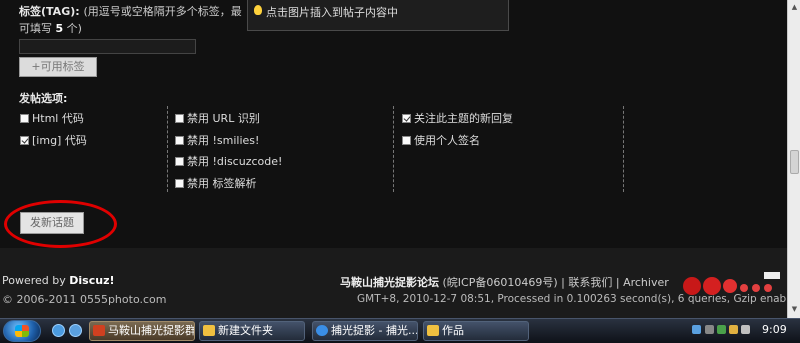 The height and width of the screenshot is (343, 800). What do you see at coordinates (245, 330) in the screenshot?
I see `taskbar-item-label: 新建文件夹` at bounding box center [245, 330].